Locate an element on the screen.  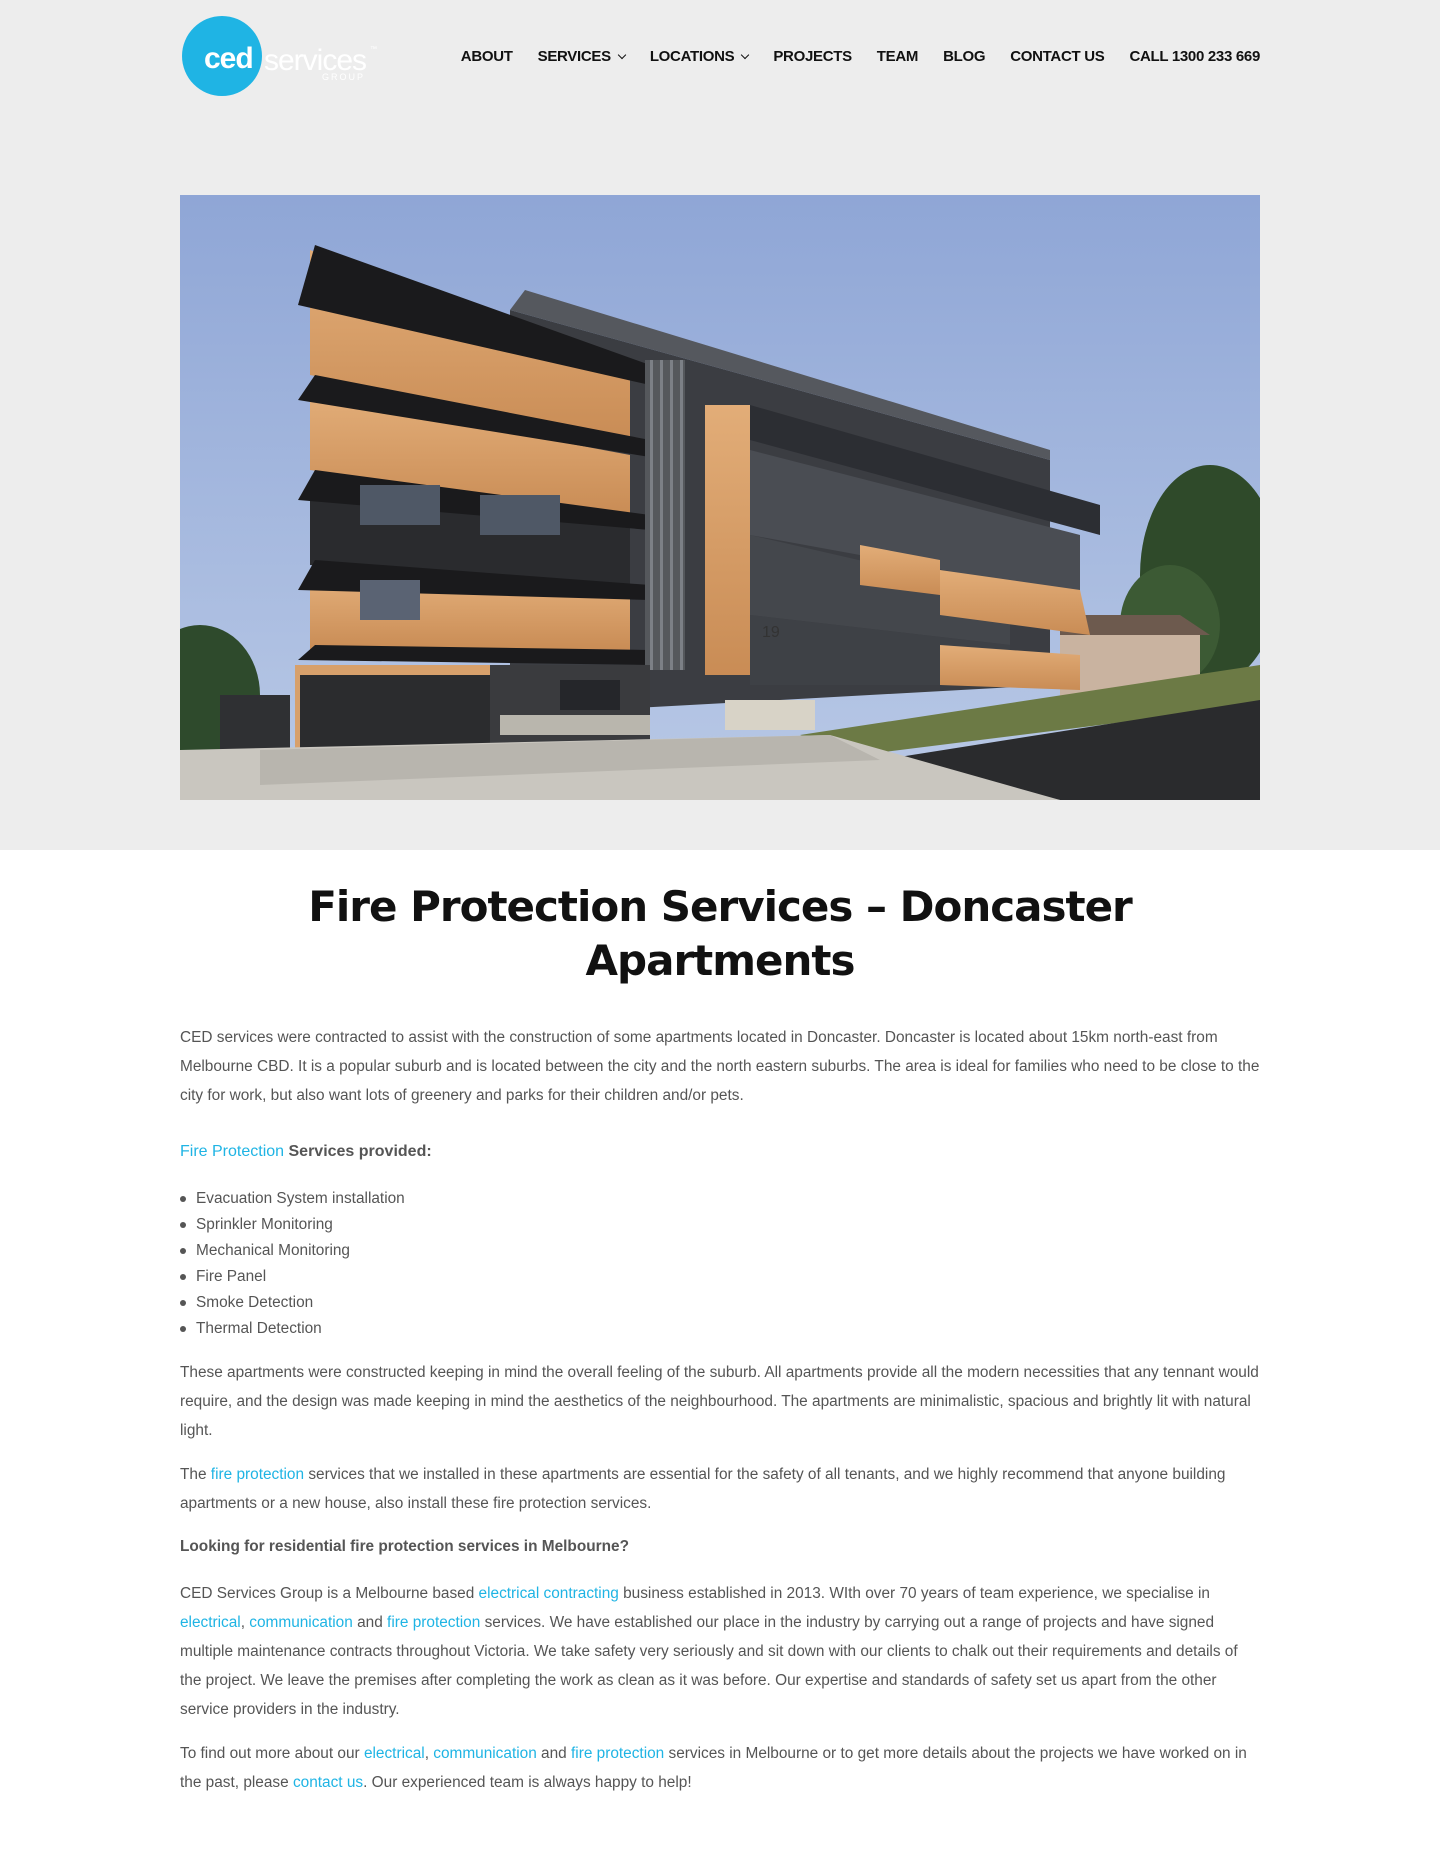
nav-about-label: ABOUT is located at coordinates (486, 56).